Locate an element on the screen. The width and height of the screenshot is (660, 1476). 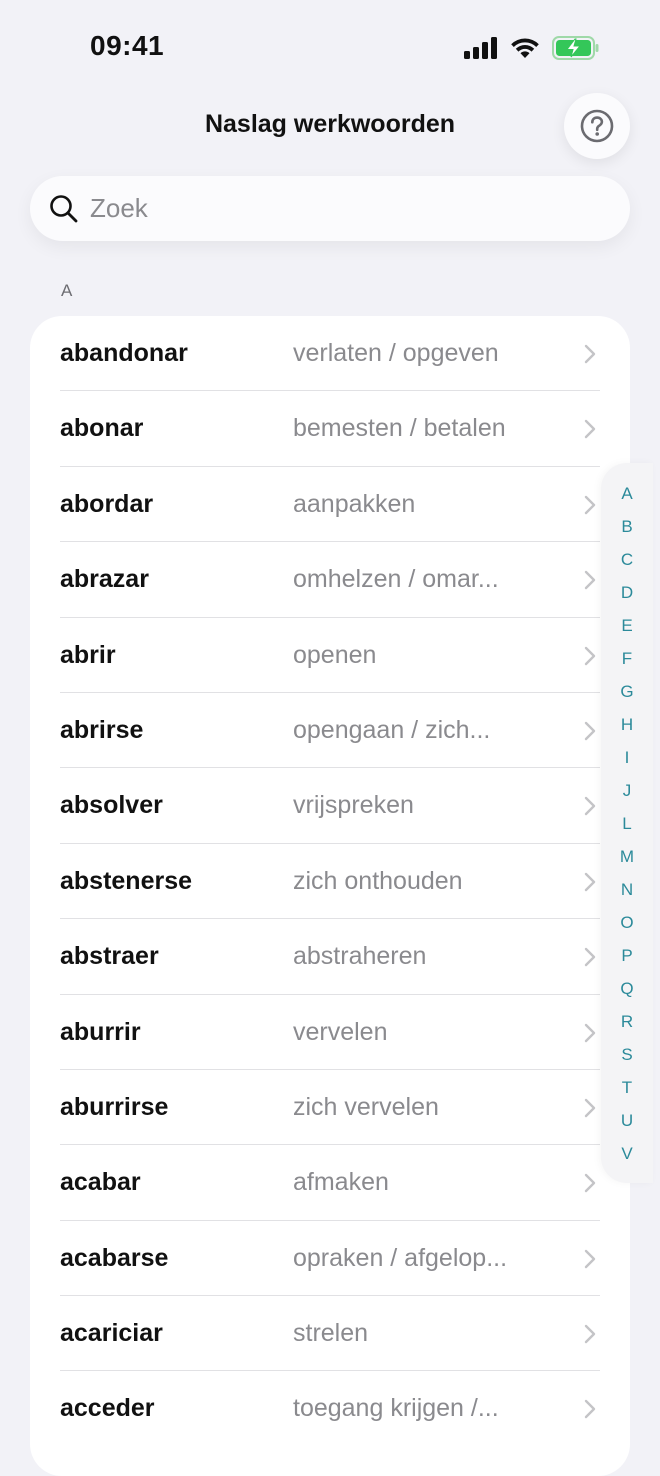
status-bar: 09:41 is located at coordinates (330, 48).